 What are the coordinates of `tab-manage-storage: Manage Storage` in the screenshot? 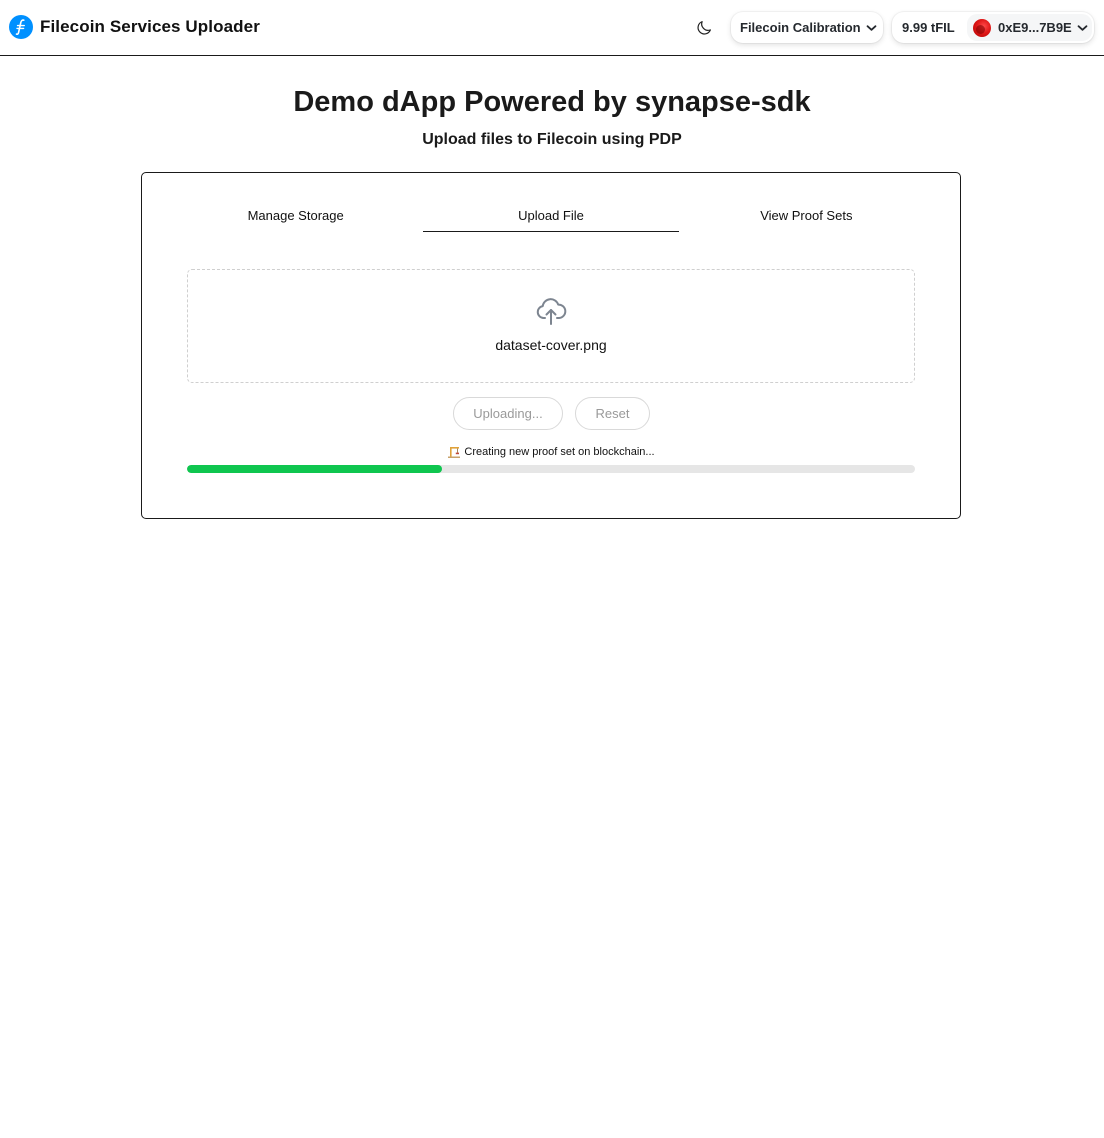 It's located at (295, 215).